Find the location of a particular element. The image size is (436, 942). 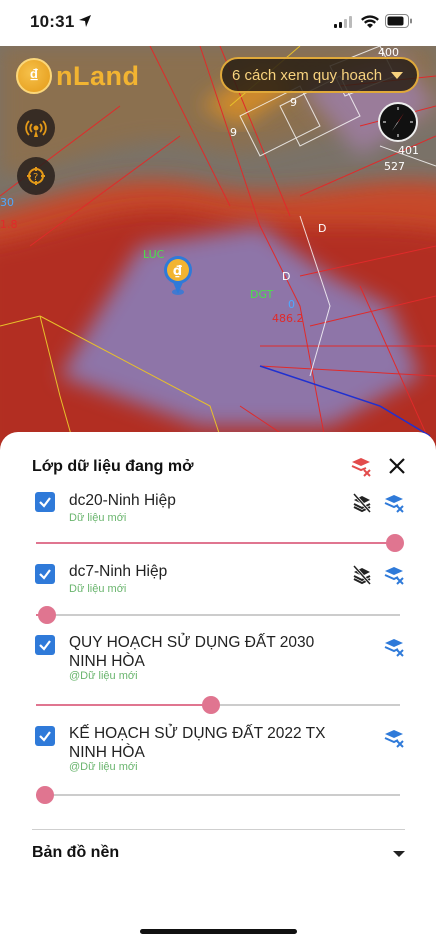

broadcast-icon is located at coordinates (36, 128).